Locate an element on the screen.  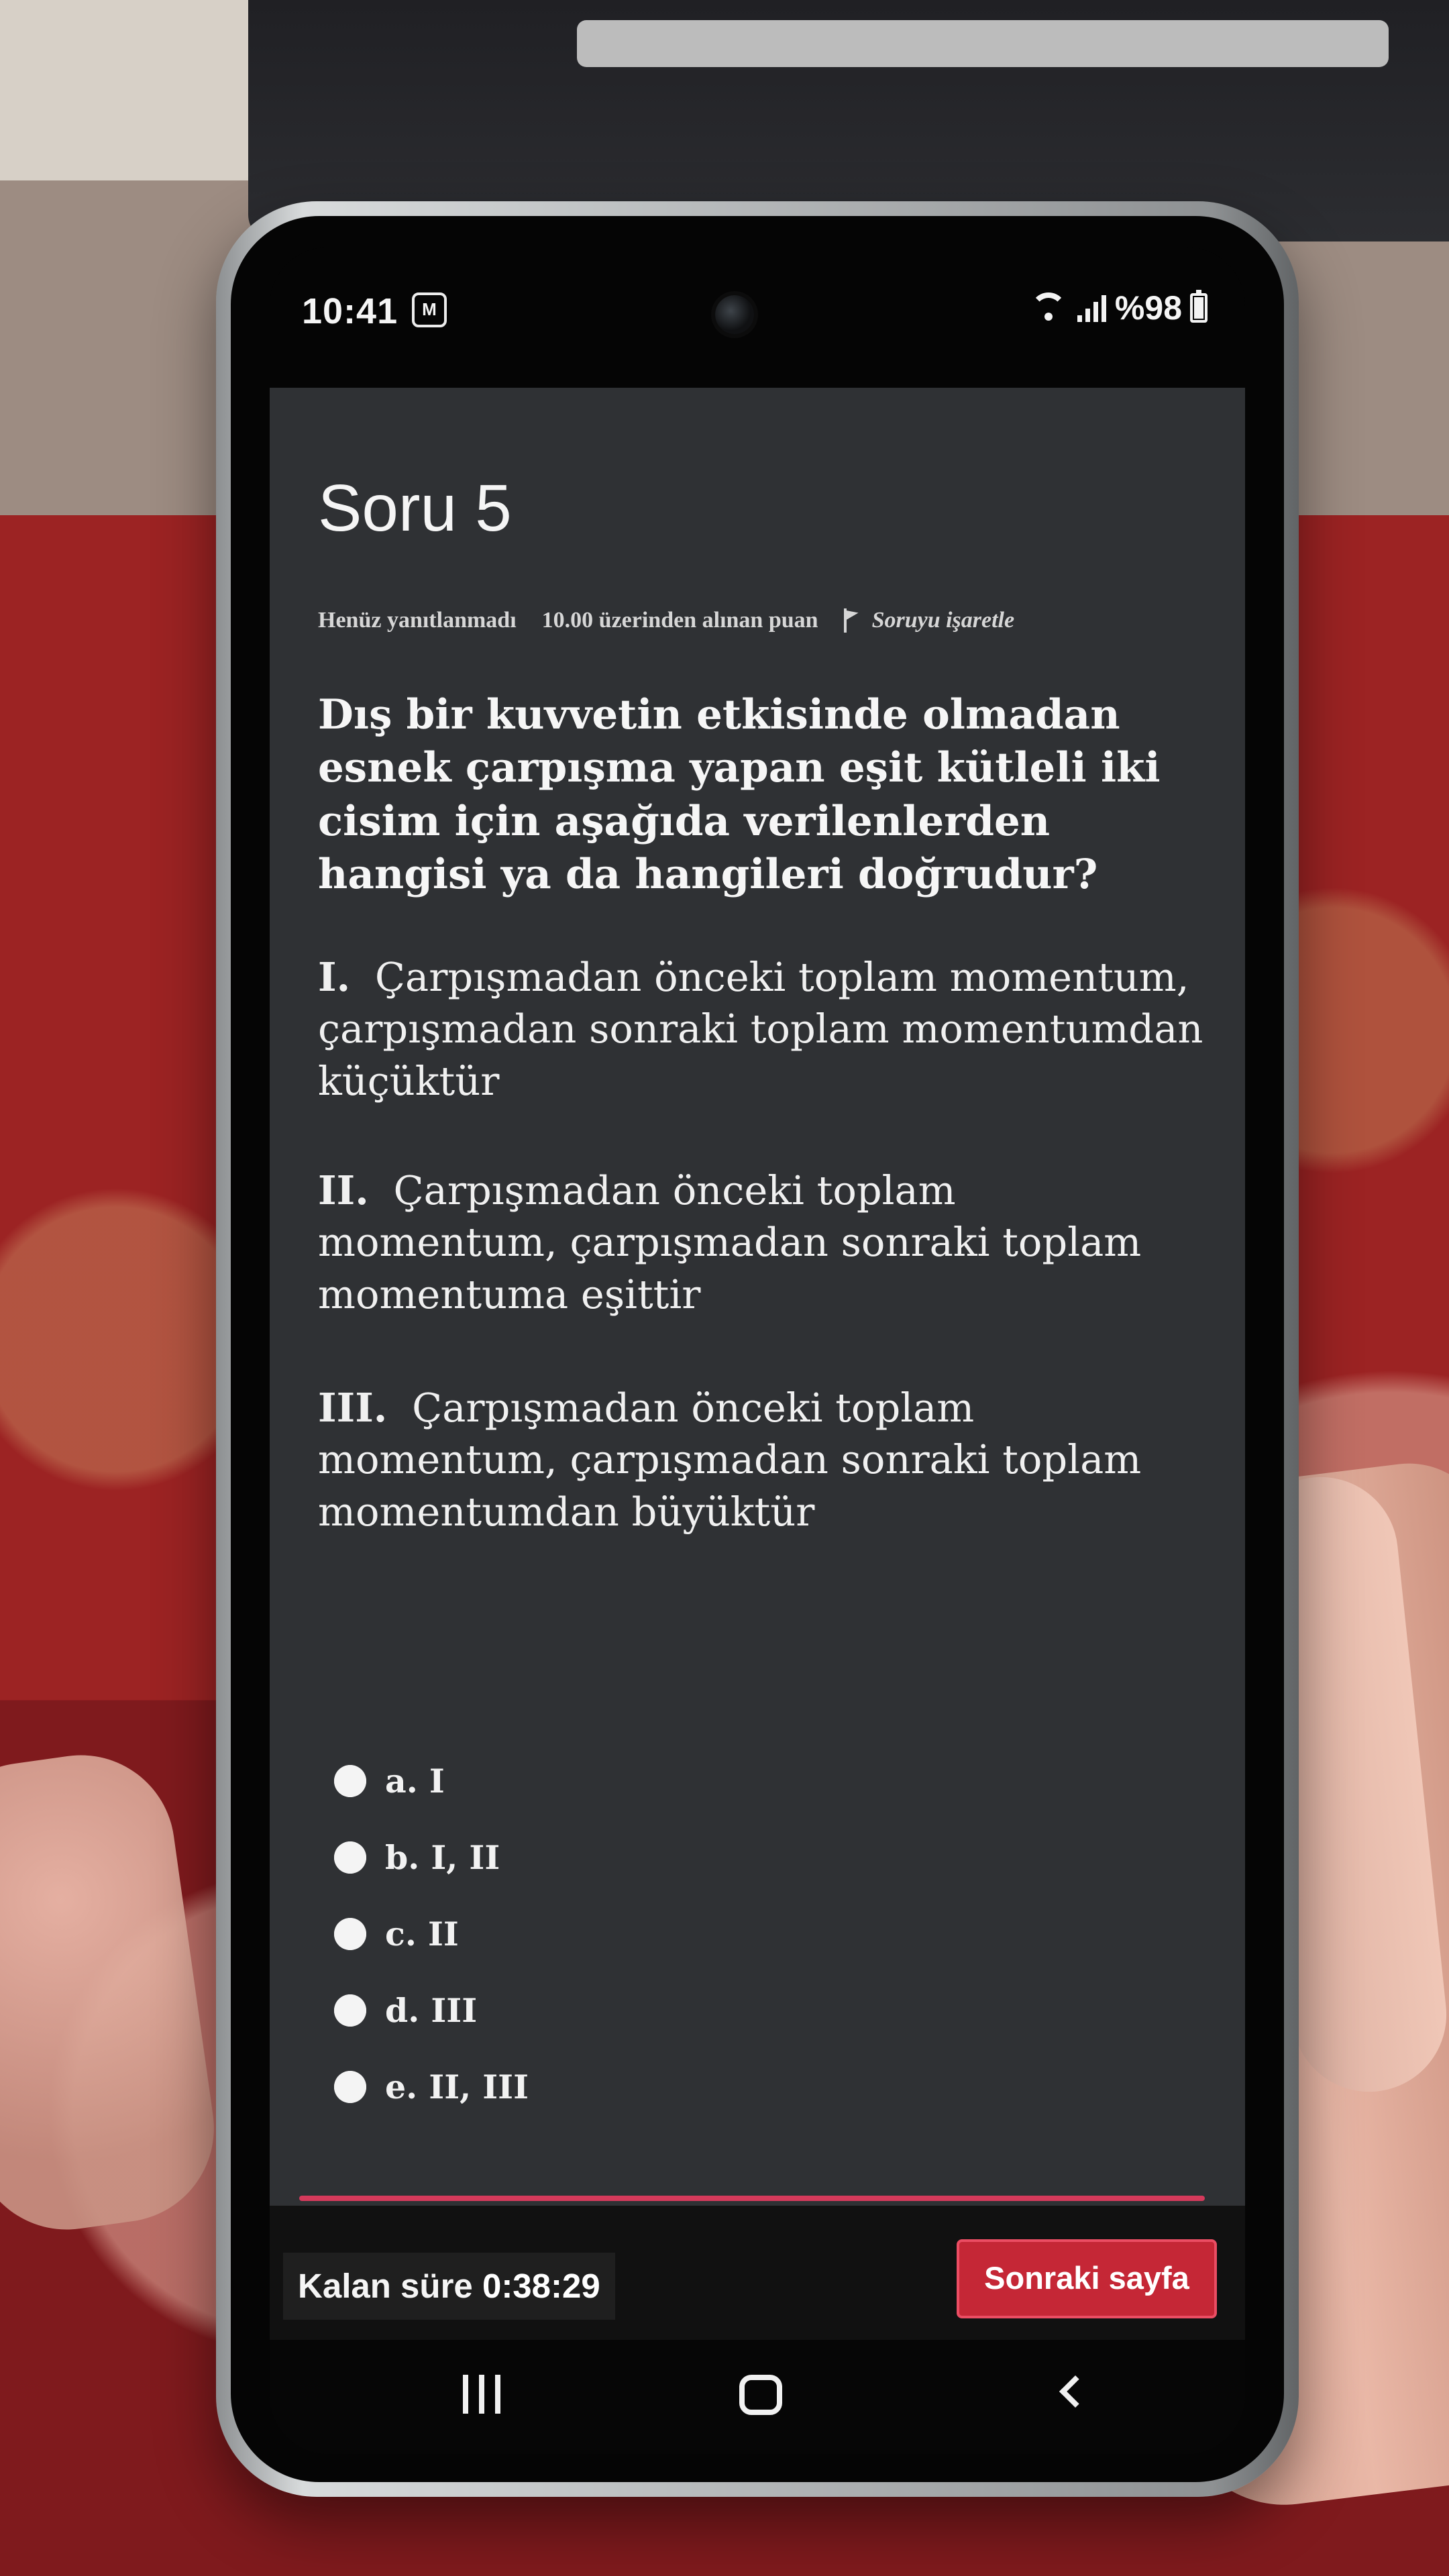
answer-options: a. I b. I, II c. II d. III e. II, III is located at coordinates (431, 1934).